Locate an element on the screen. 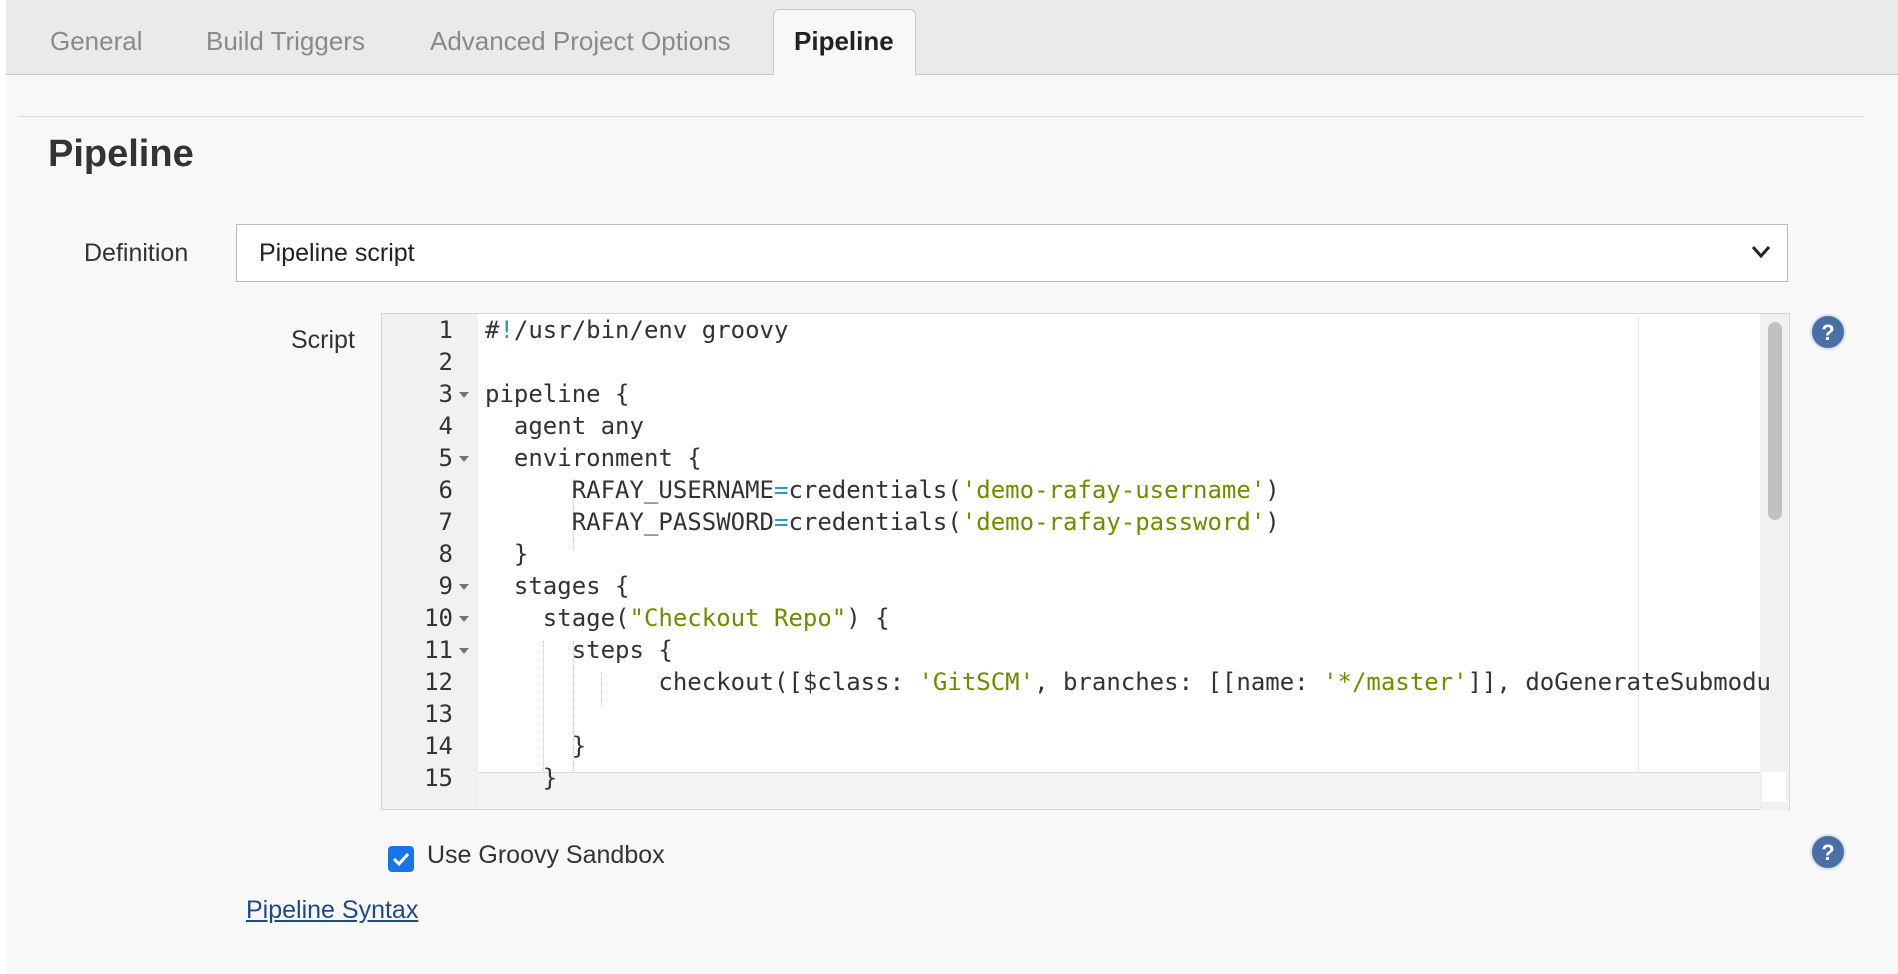 This screenshot has width=1898, height=974. tab-general: General is located at coordinates (96, 42).